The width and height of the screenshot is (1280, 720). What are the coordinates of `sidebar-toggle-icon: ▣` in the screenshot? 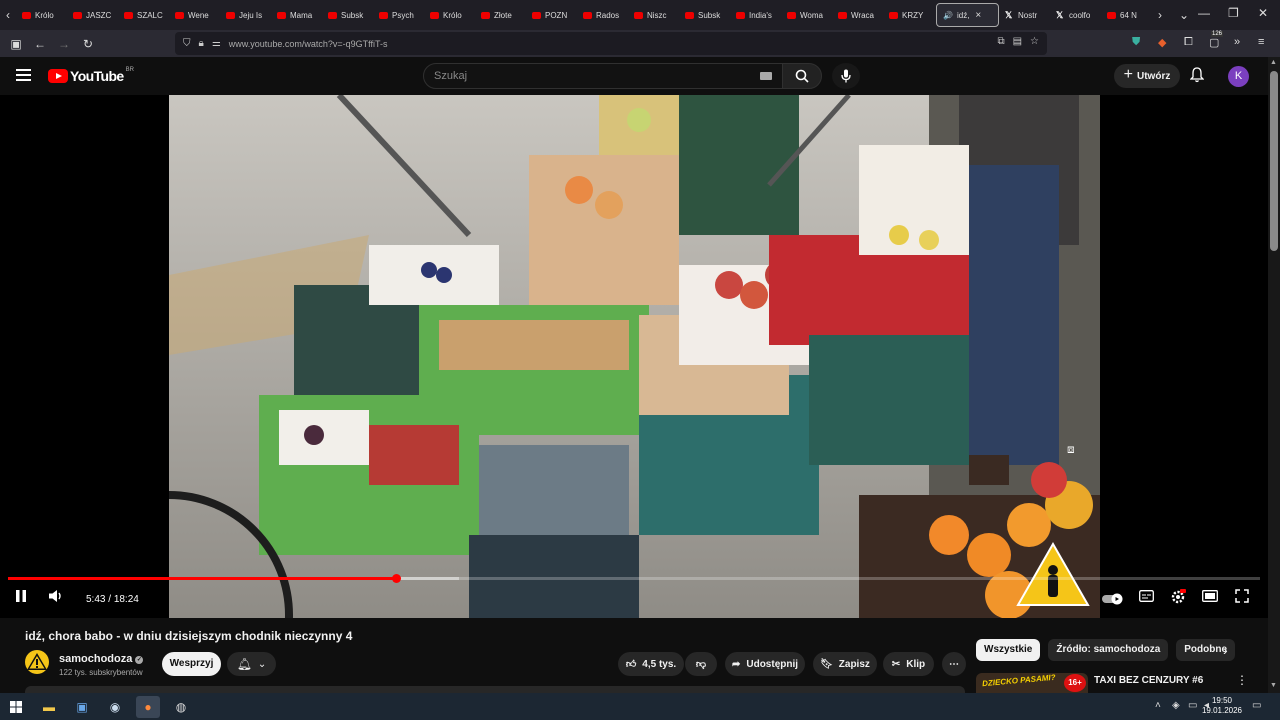 It's located at (16, 44).